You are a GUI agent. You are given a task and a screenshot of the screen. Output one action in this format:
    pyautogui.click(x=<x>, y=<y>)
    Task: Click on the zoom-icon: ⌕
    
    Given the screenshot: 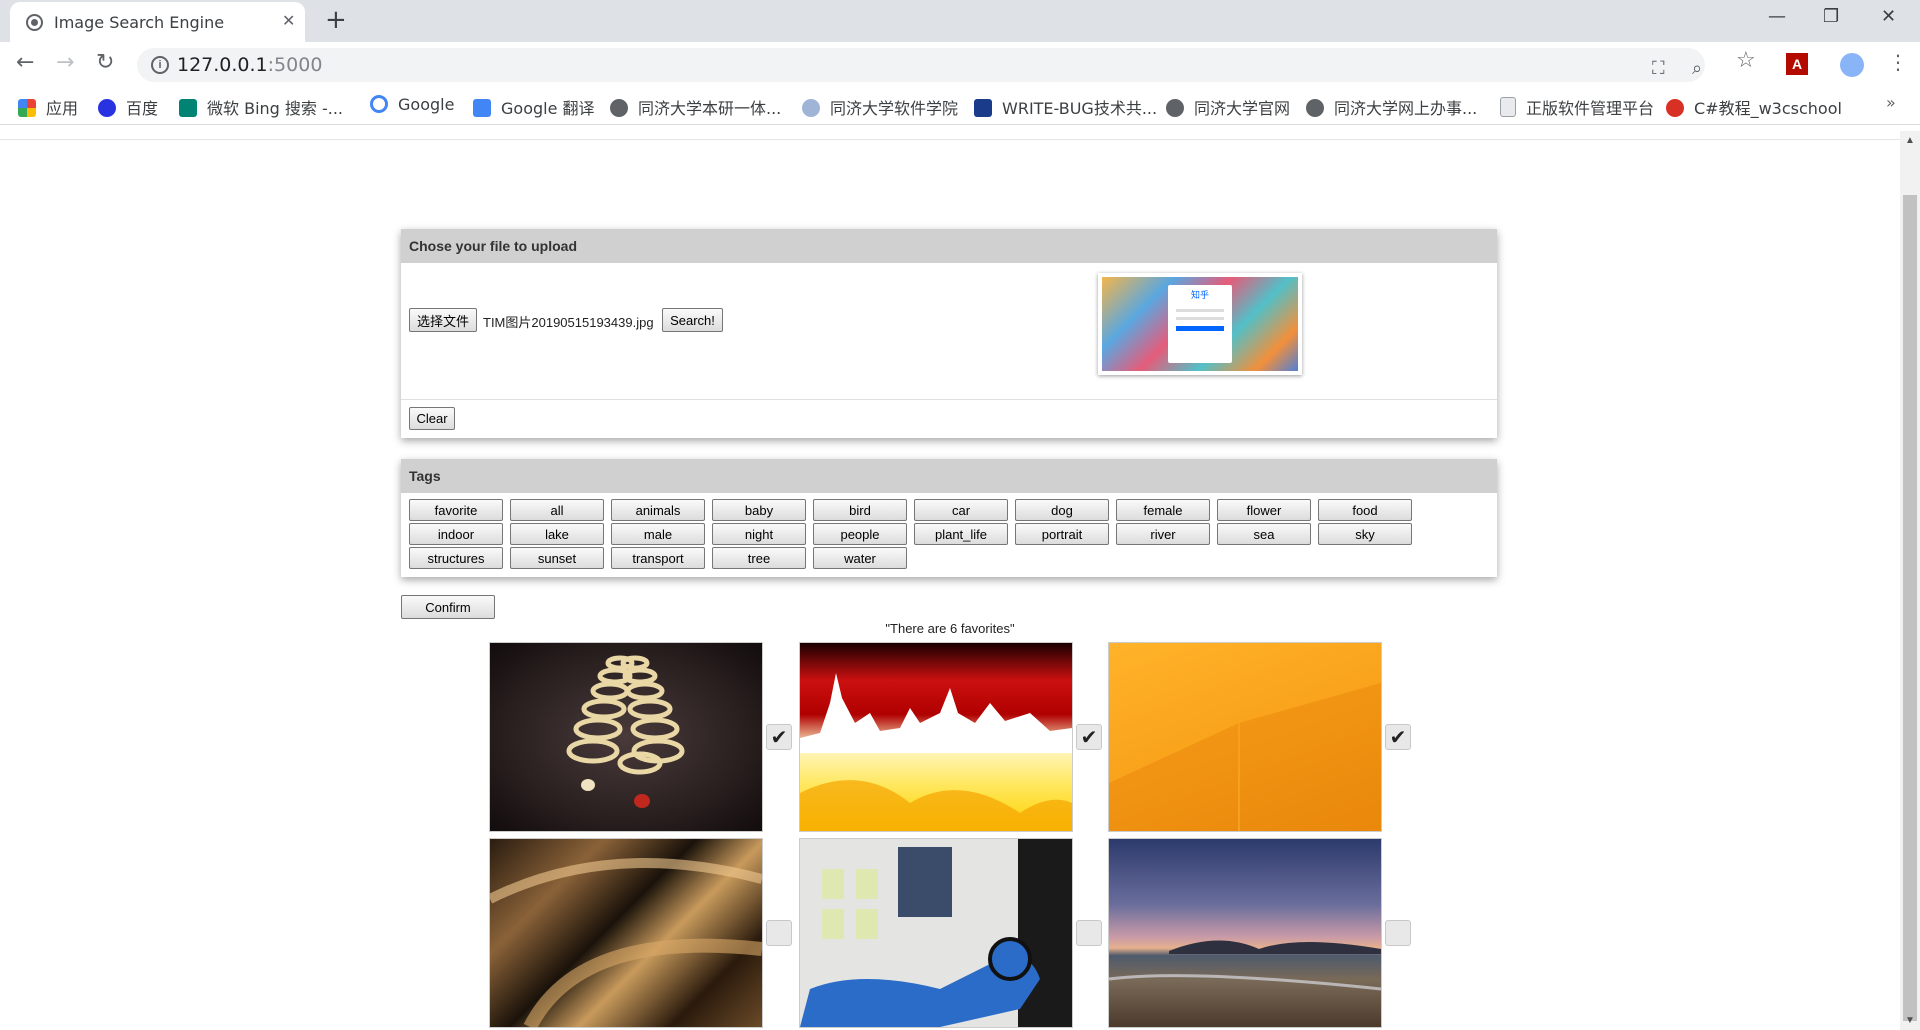 What is the action you would take?
    pyautogui.click(x=1697, y=68)
    